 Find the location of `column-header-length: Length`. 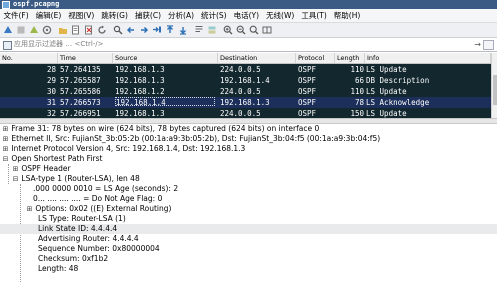

column-header-length: Length is located at coordinates (350, 58).